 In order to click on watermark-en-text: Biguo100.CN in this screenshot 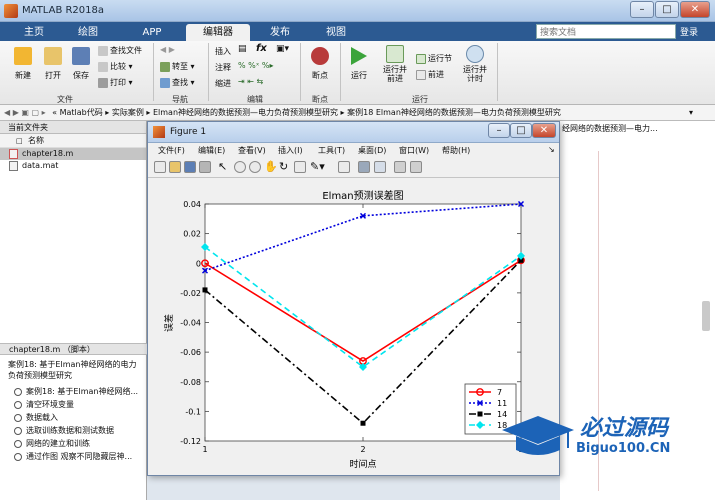, I will do `click(623, 448)`.